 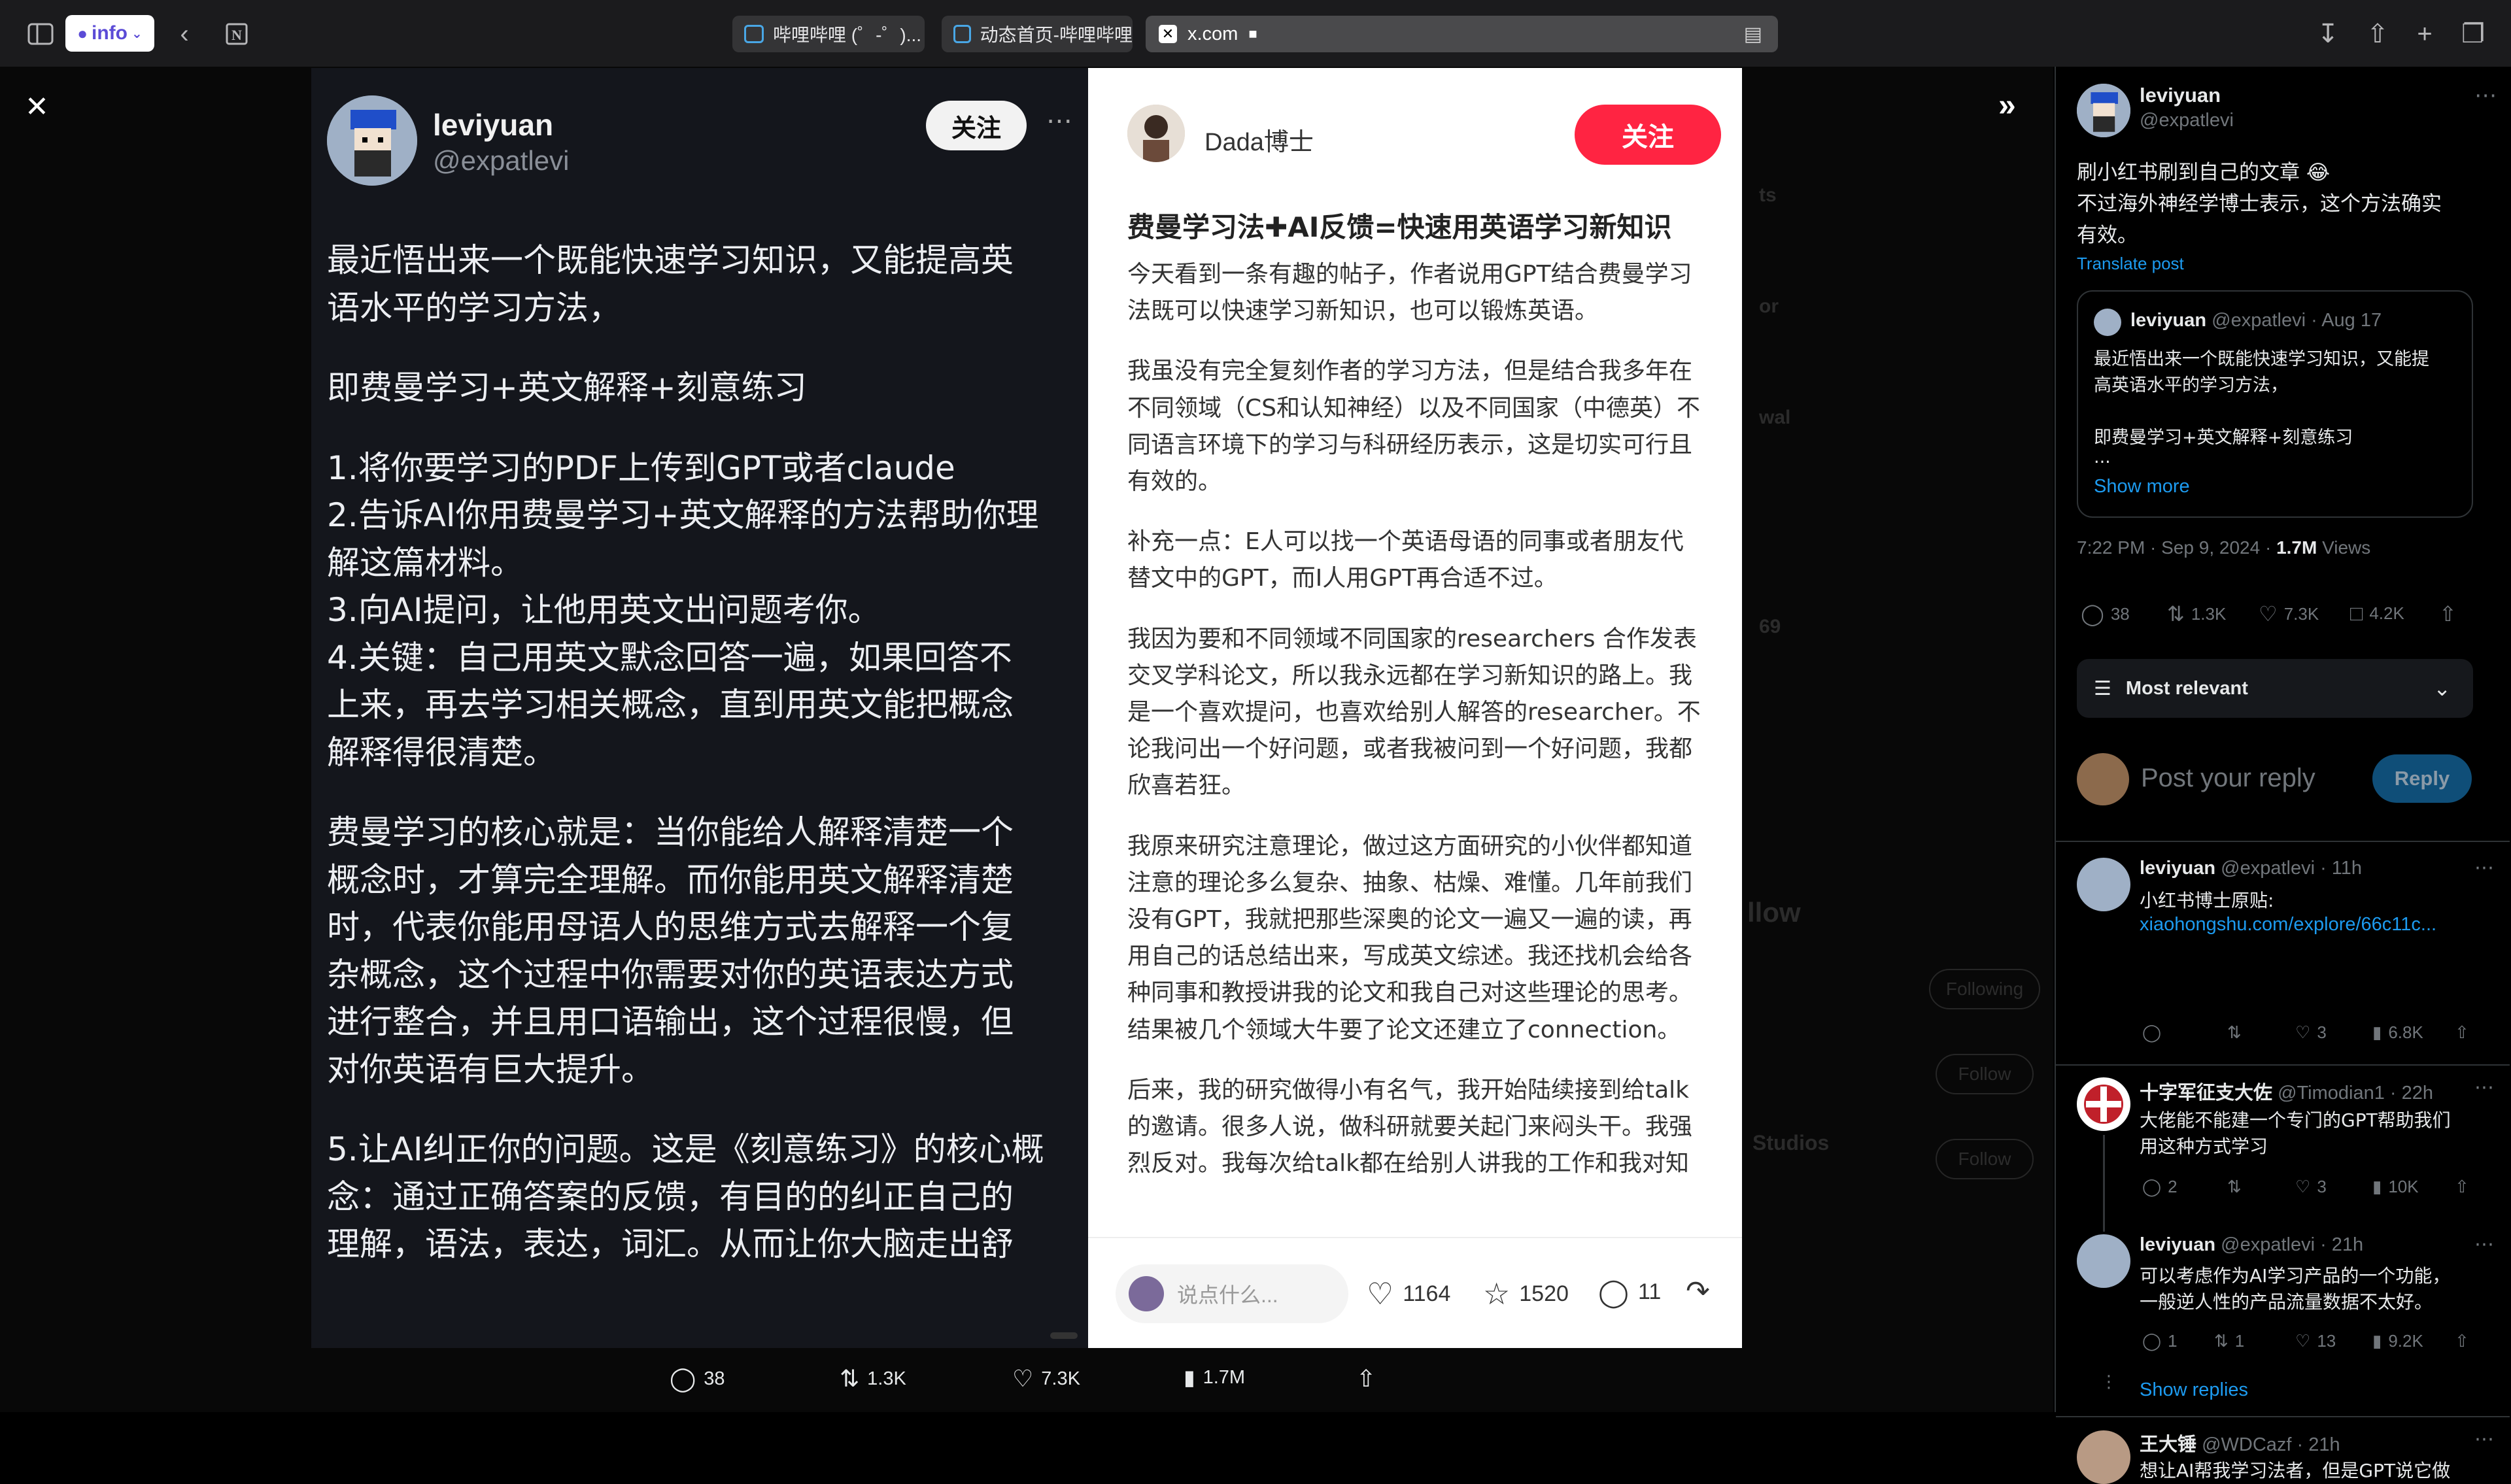 I want to click on reply-handle: @WDCazf · 21h, so click(x=2271, y=1445).